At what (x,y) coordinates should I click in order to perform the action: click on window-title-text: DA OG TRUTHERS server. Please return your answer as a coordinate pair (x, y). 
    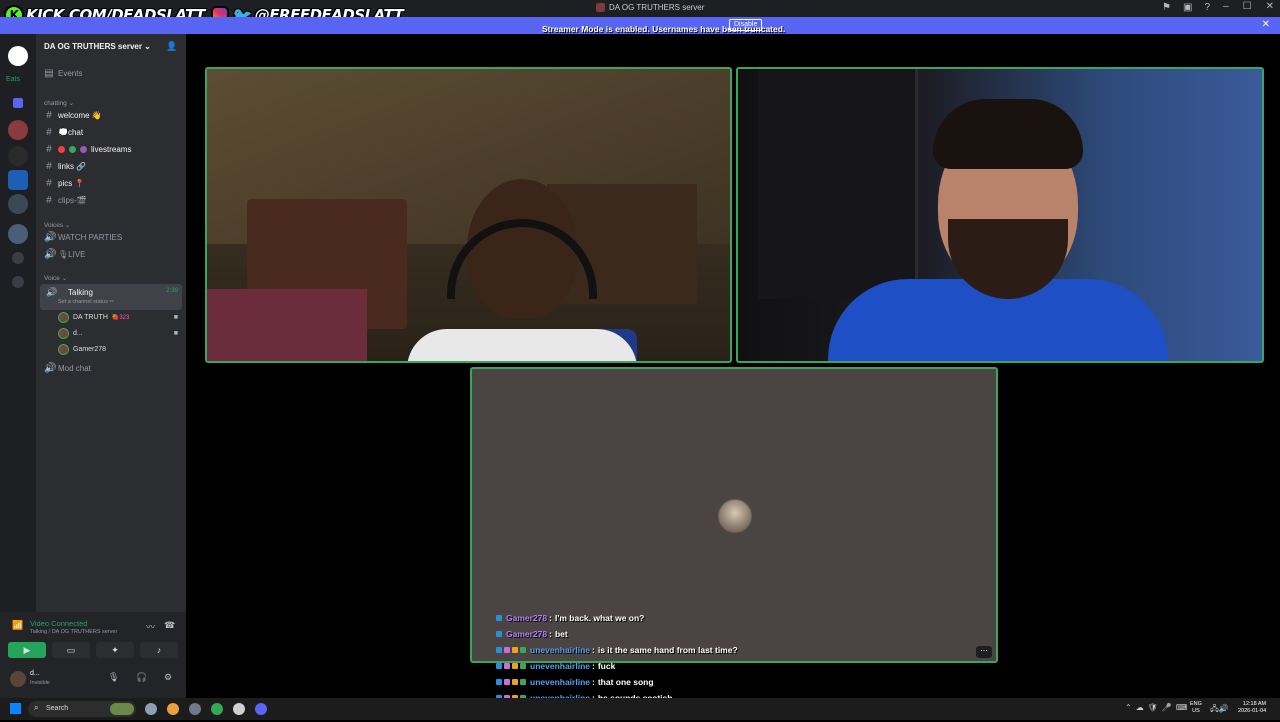
    Looking at the image, I should click on (657, 7).